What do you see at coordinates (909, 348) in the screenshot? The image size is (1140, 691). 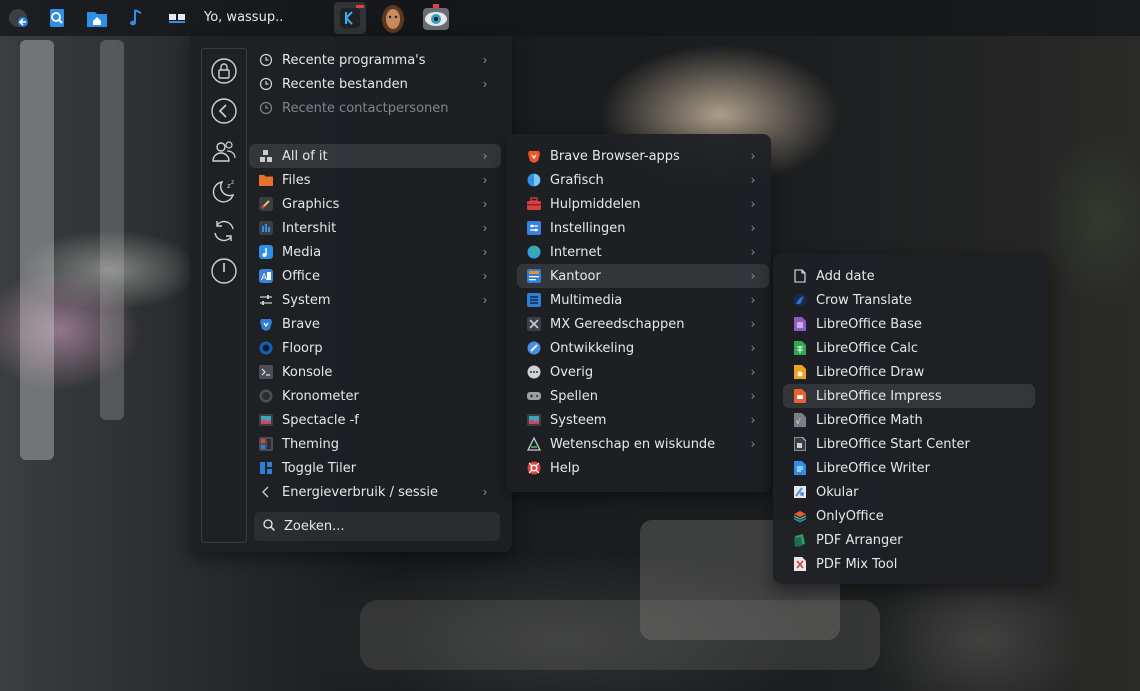 I see `submenu-item-libreoffice-calc: LibreOffice Calc` at bounding box center [909, 348].